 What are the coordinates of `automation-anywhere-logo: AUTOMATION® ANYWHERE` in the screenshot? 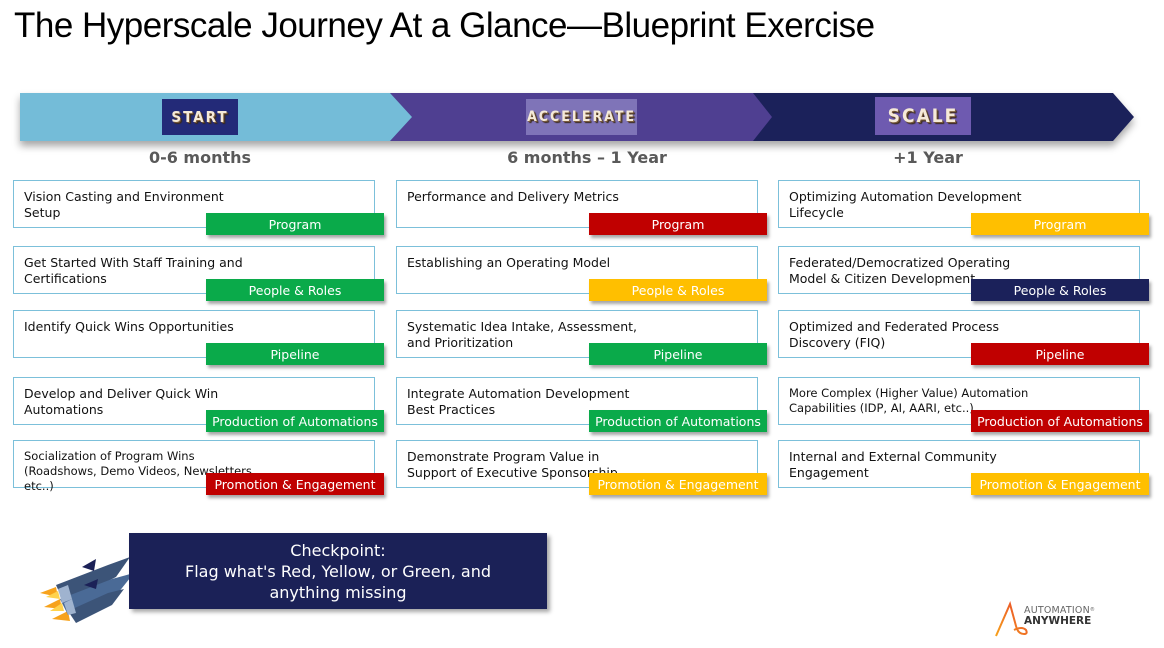 It's located at (1059, 616).